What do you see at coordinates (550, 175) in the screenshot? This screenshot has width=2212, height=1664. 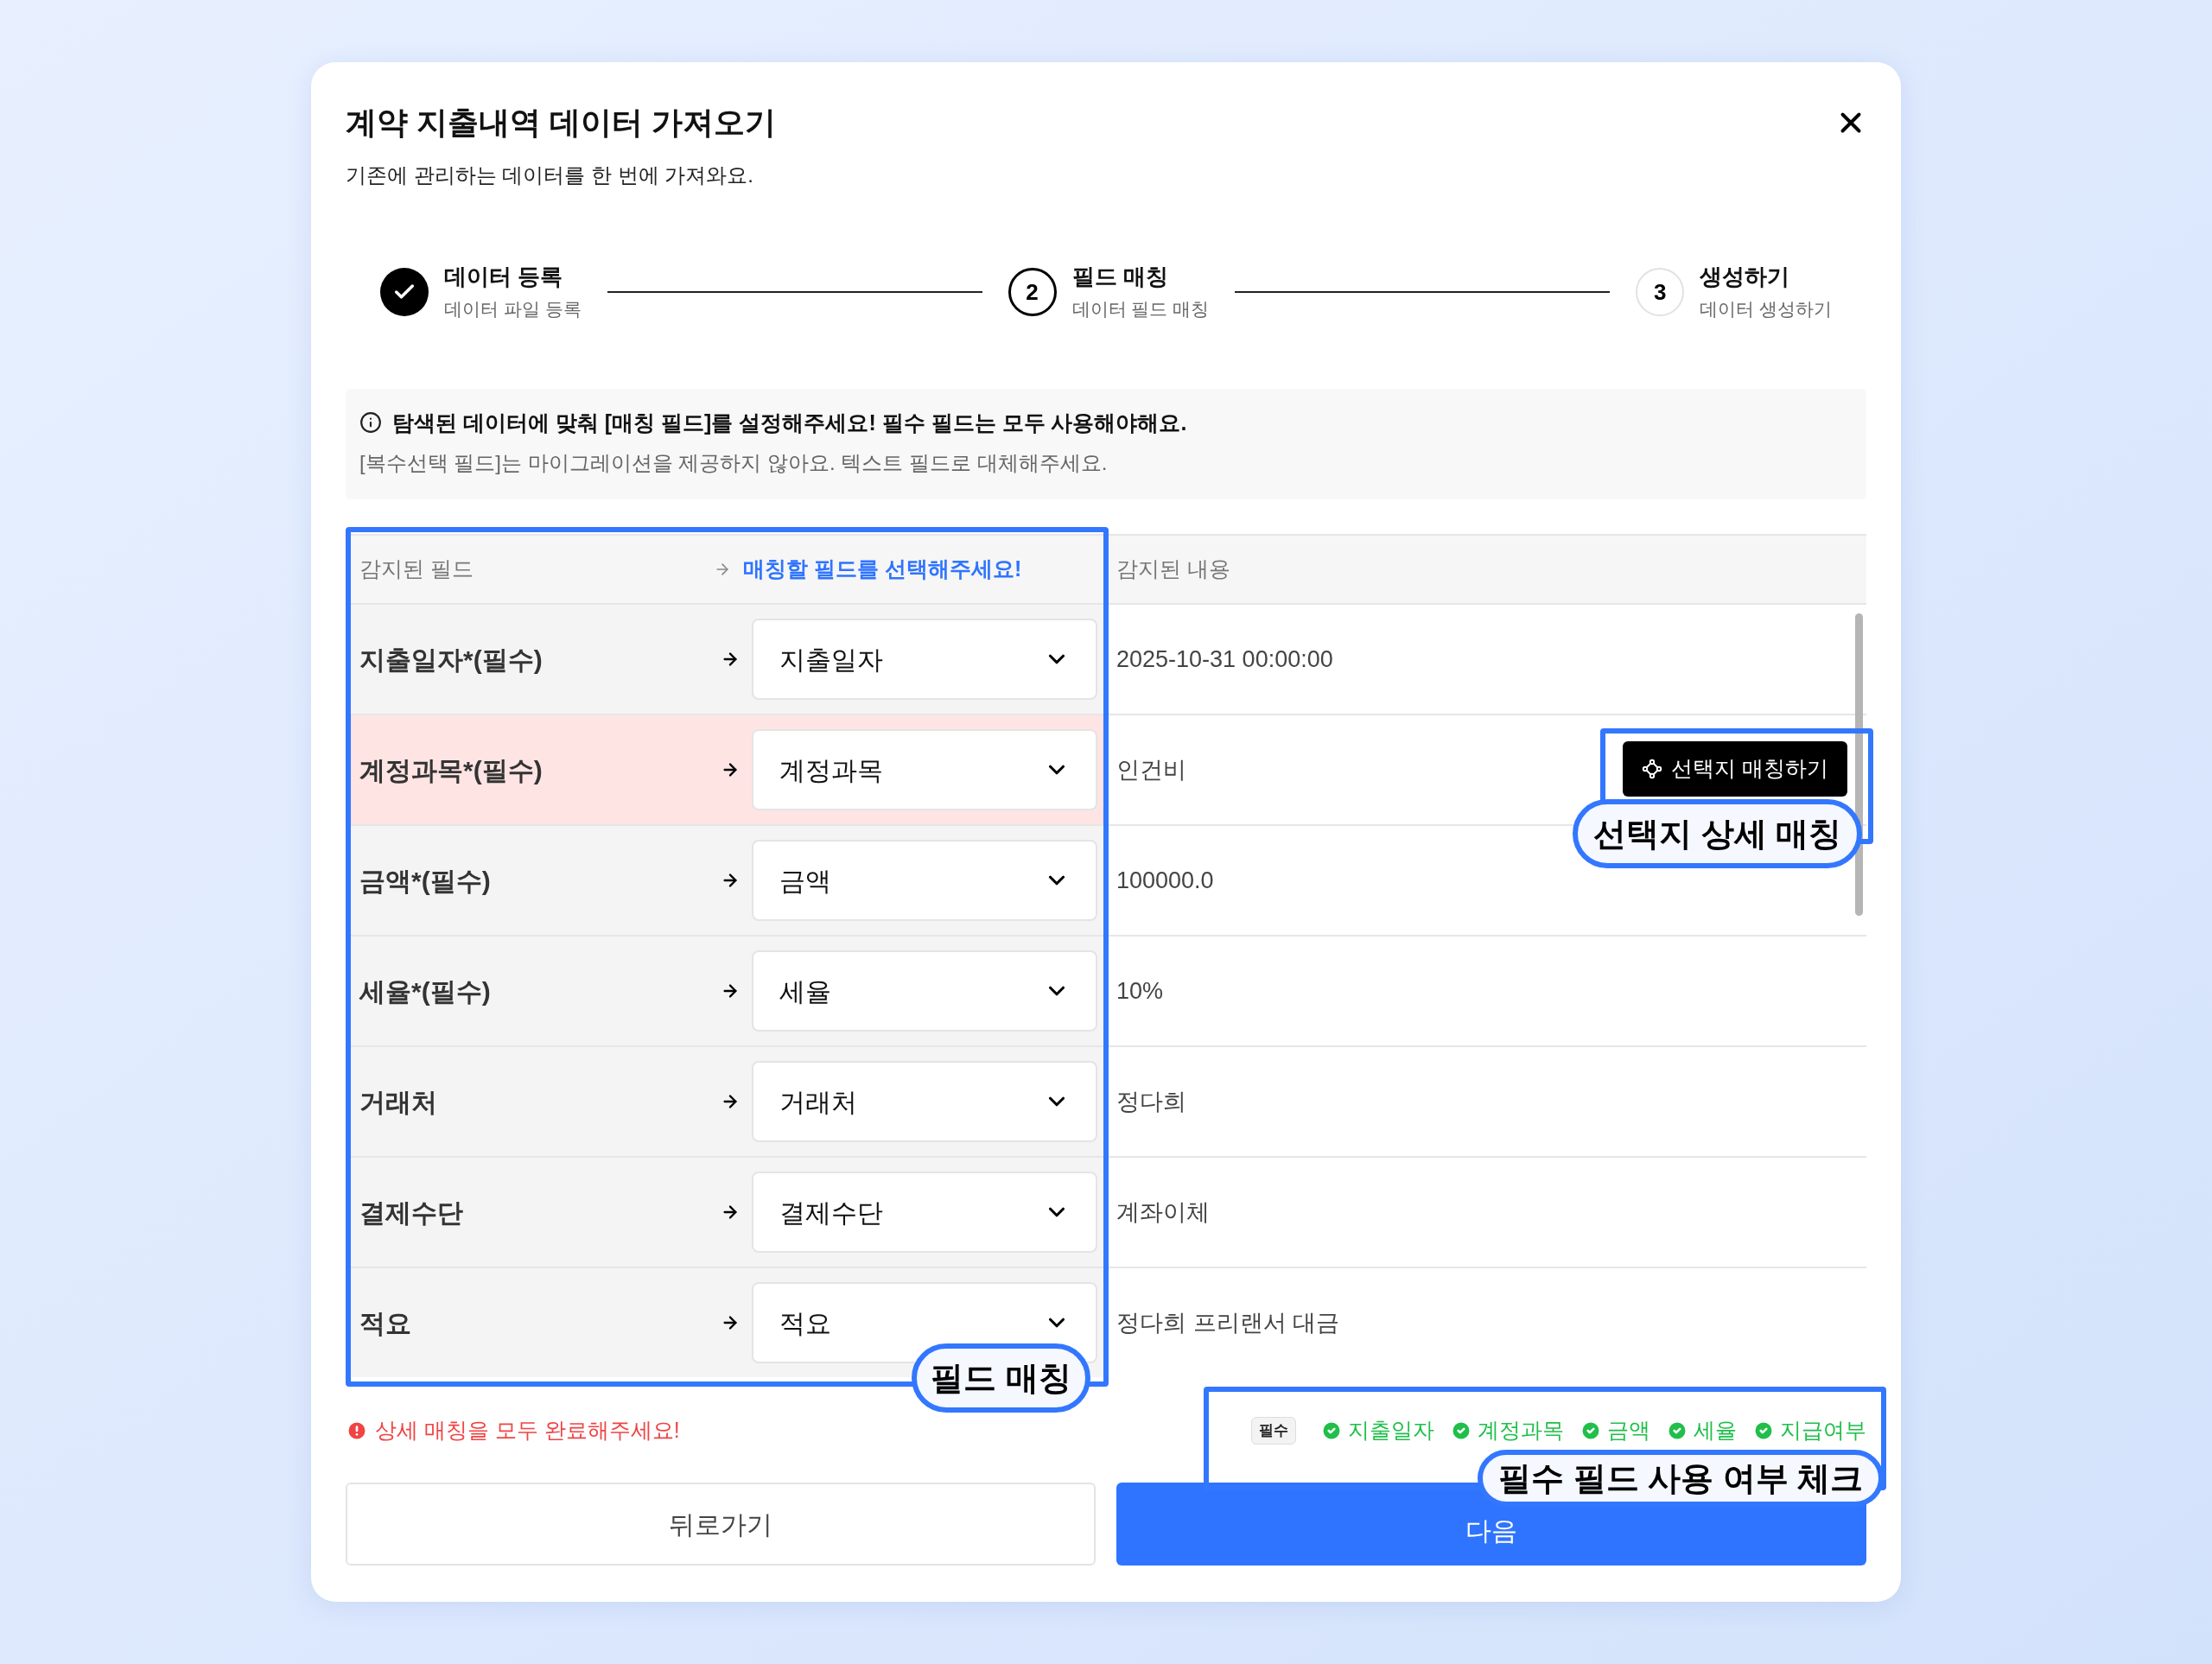 I see `dialog-subtitle: 기존에 관리하는 데이터를 한 번에 가져와요.` at bounding box center [550, 175].